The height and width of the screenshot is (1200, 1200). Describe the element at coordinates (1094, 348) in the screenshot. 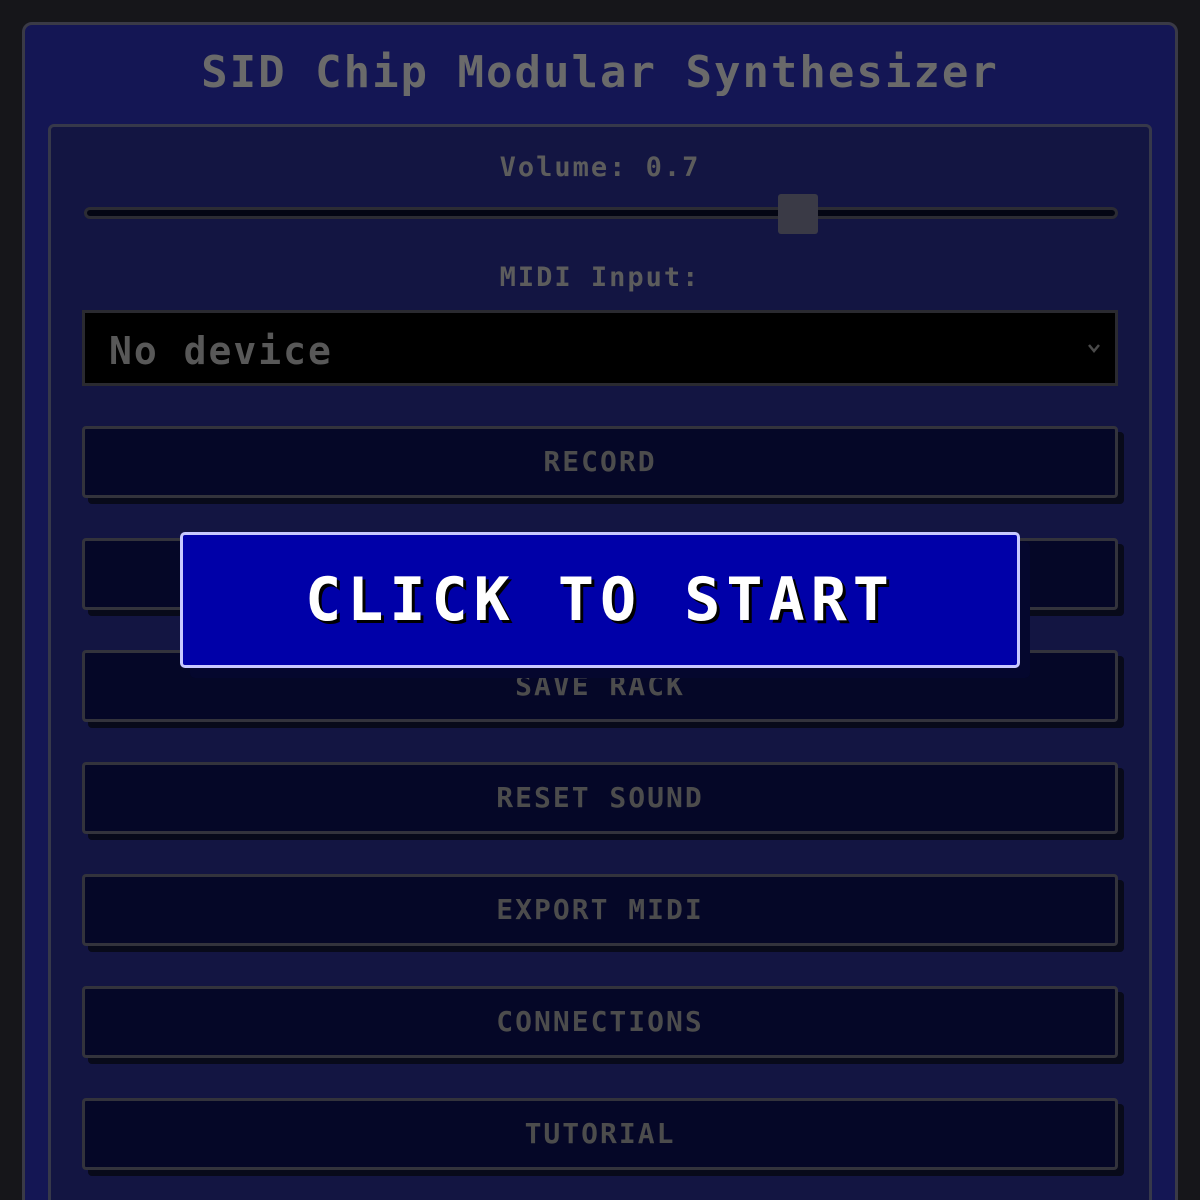

I see `chevron-down-icon` at that location.